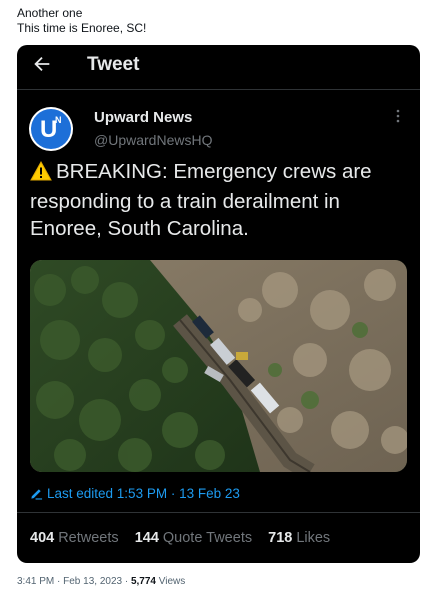 This screenshot has height=600, width=438. What do you see at coordinates (143, 581) in the screenshot?
I see `views-count: 5,774` at bounding box center [143, 581].